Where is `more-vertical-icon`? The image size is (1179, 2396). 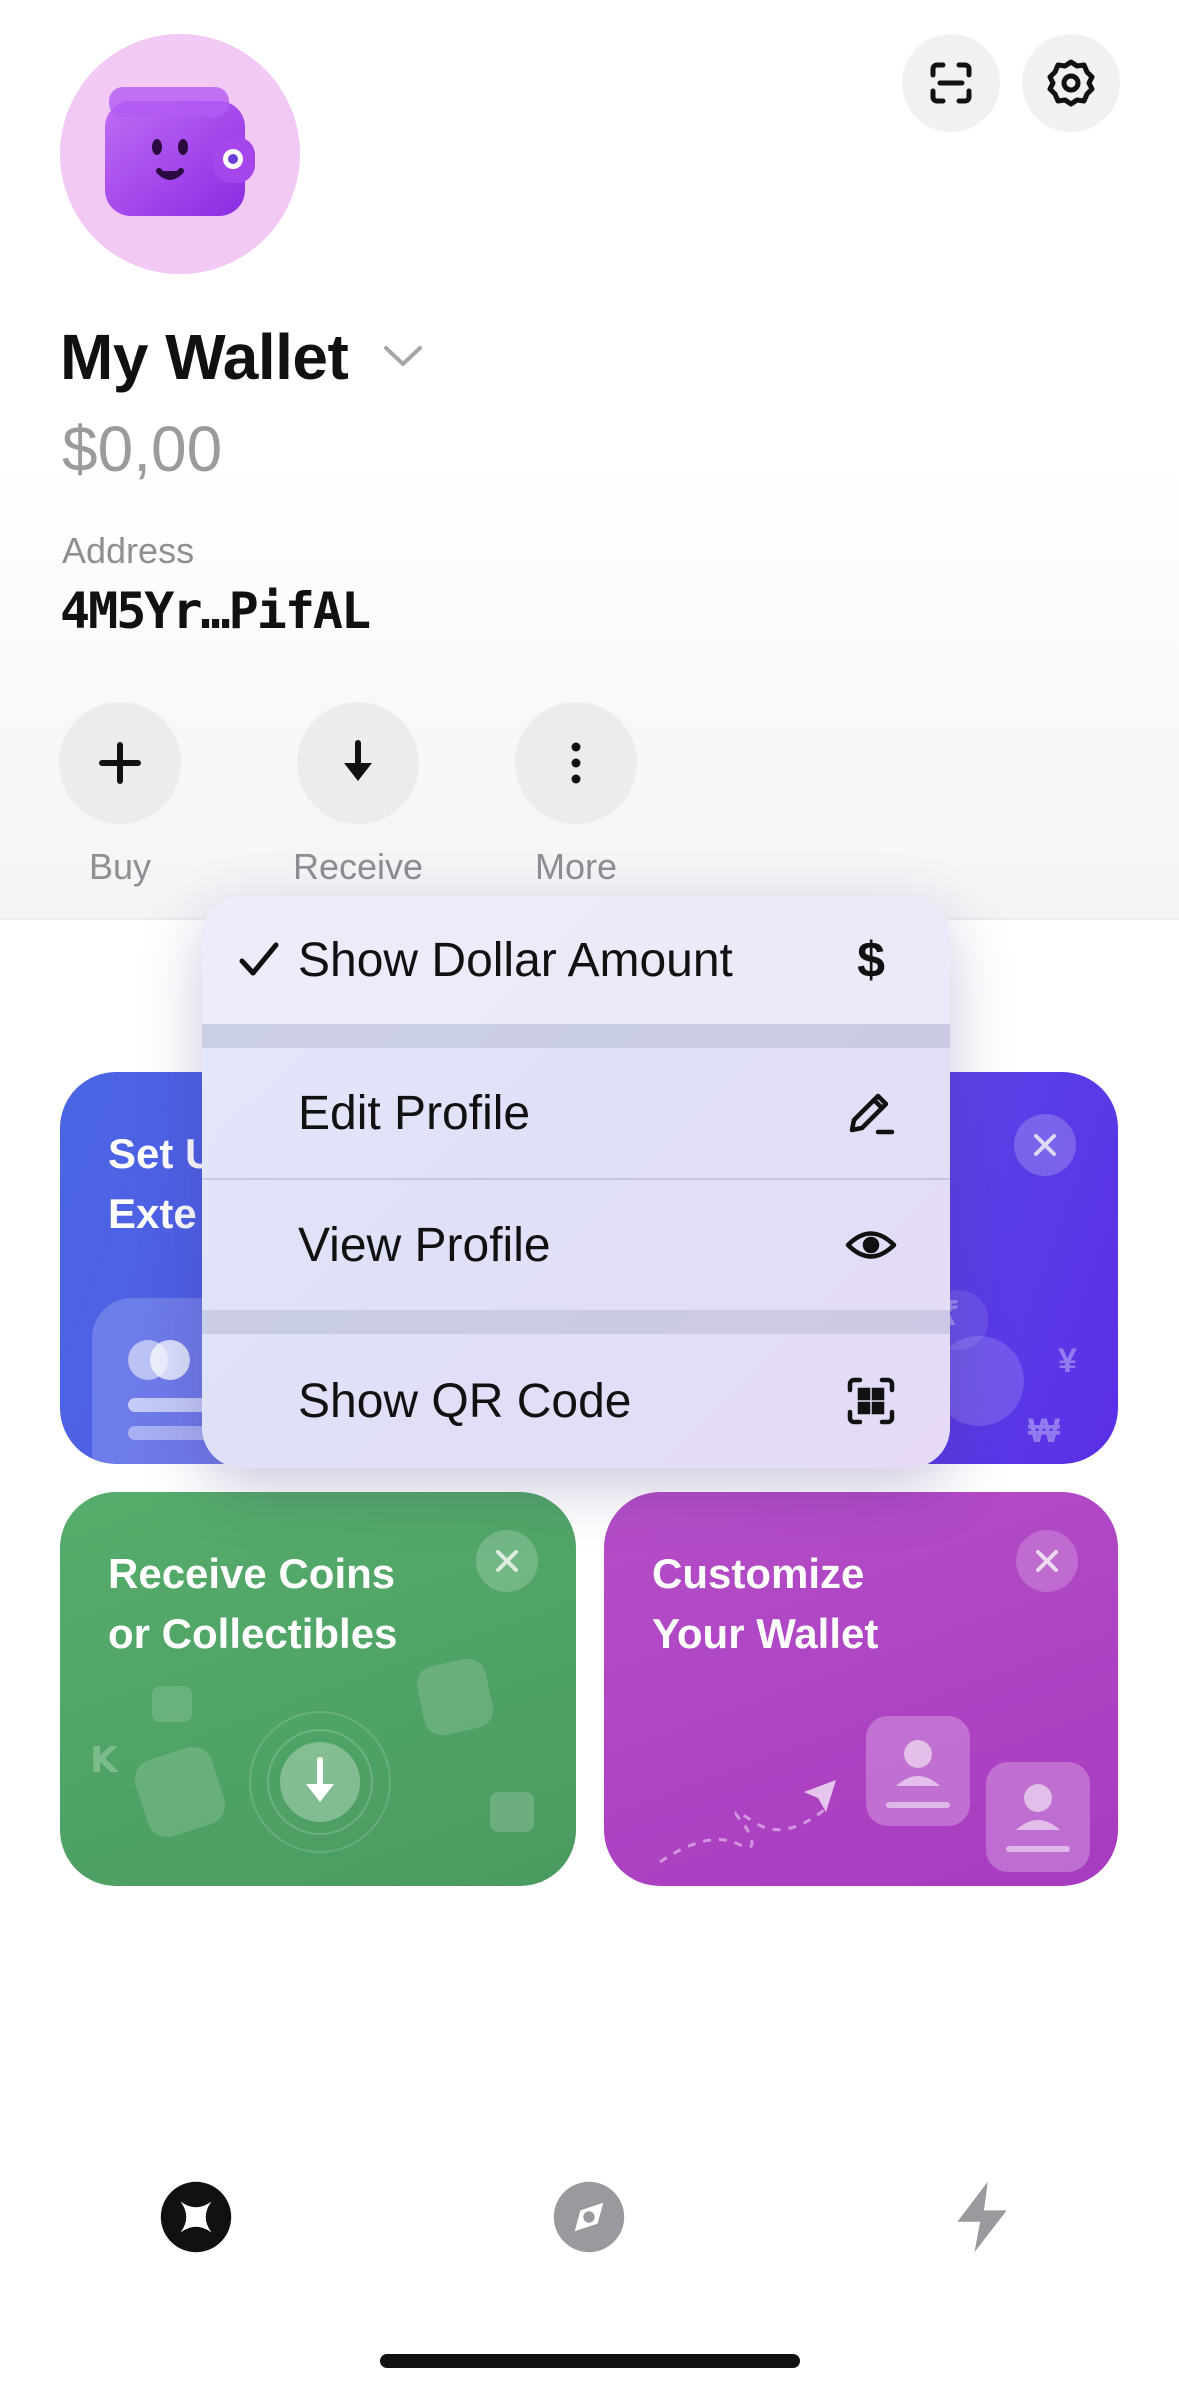 more-vertical-icon is located at coordinates (576, 763).